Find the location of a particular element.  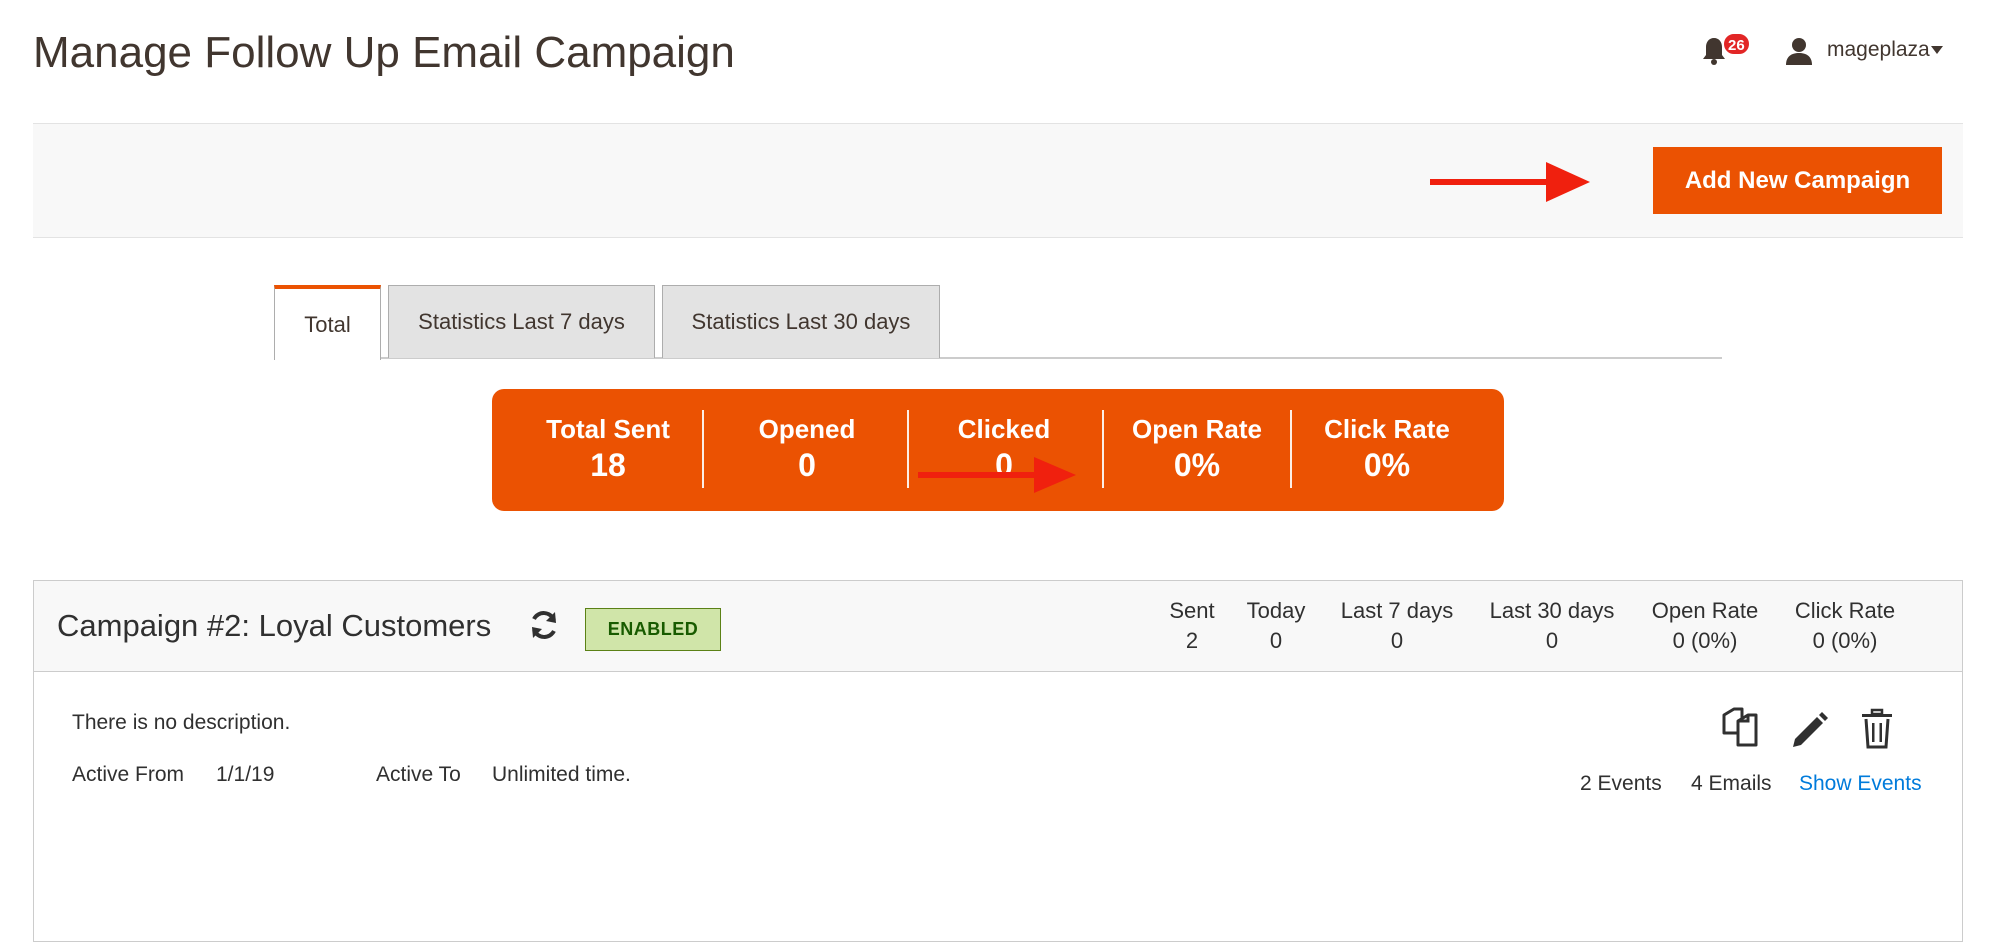

campaign-name: Campaign #2: Loyal Customers is located at coordinates (274, 626).